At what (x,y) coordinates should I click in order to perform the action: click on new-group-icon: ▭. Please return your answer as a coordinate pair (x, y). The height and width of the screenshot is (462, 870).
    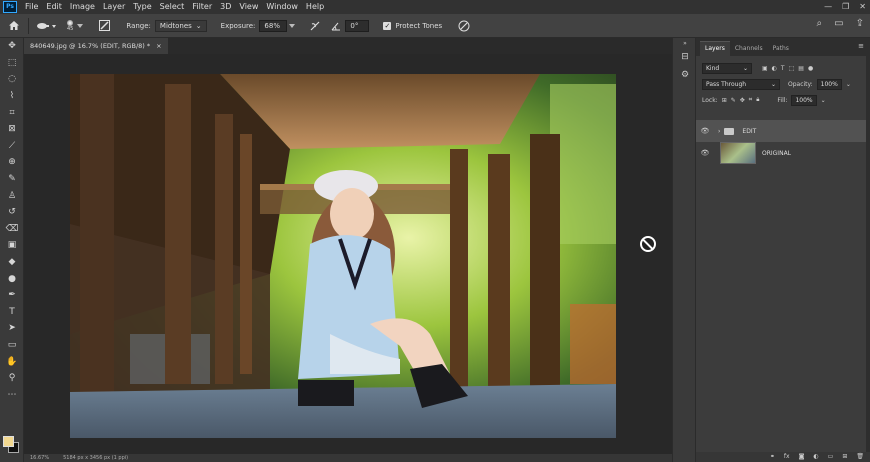
    Looking at the image, I should click on (831, 457).